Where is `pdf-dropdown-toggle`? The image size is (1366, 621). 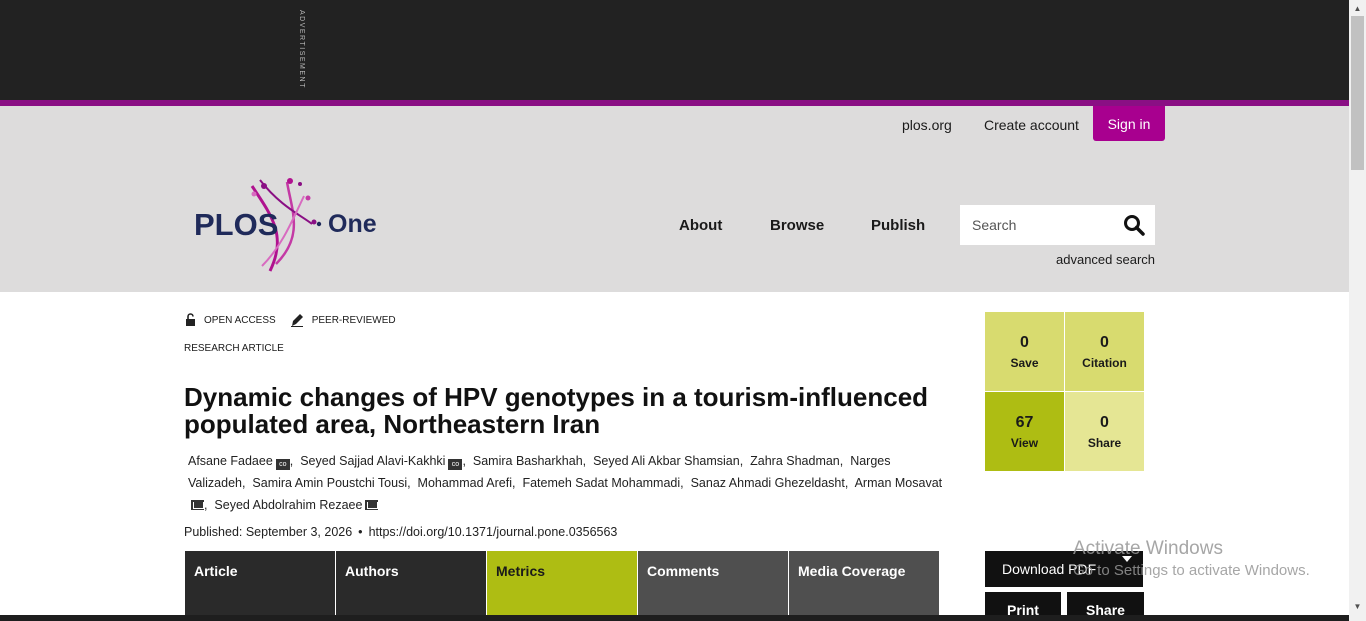
pdf-dropdown-toggle is located at coordinates (1127, 559).